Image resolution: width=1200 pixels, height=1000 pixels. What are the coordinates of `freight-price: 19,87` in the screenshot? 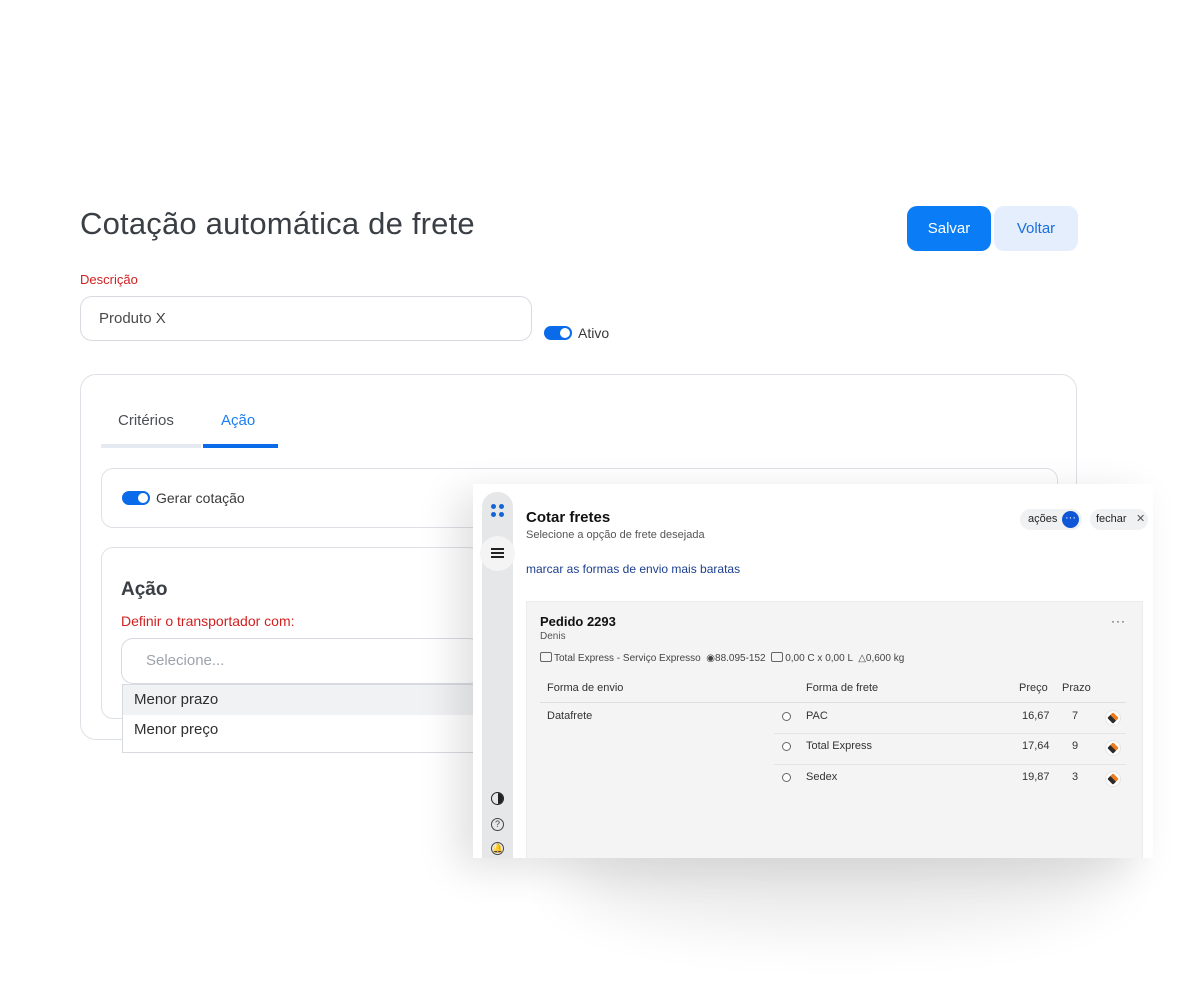 It's located at (1036, 777).